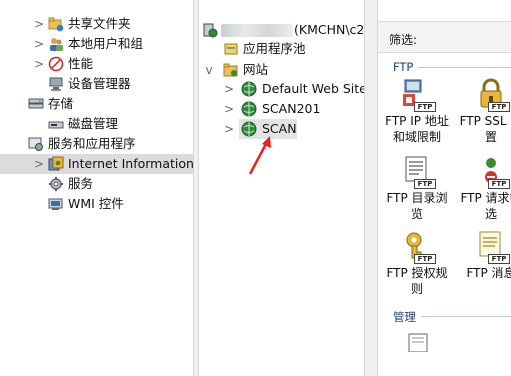  Describe the element at coordinates (210, 30) in the screenshot. I see `server-icon` at that location.